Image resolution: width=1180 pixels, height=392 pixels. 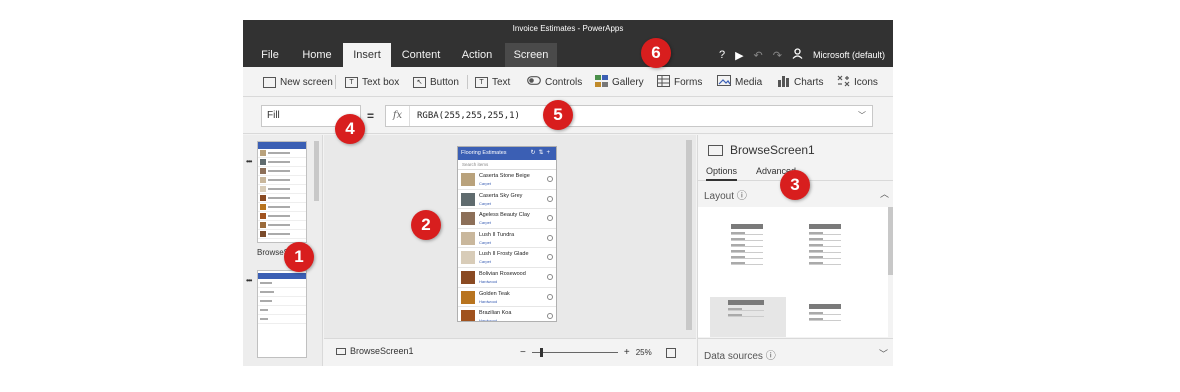 I want to click on gallery-item: Brazilian Koa Hardwood, so click(x=507, y=314).